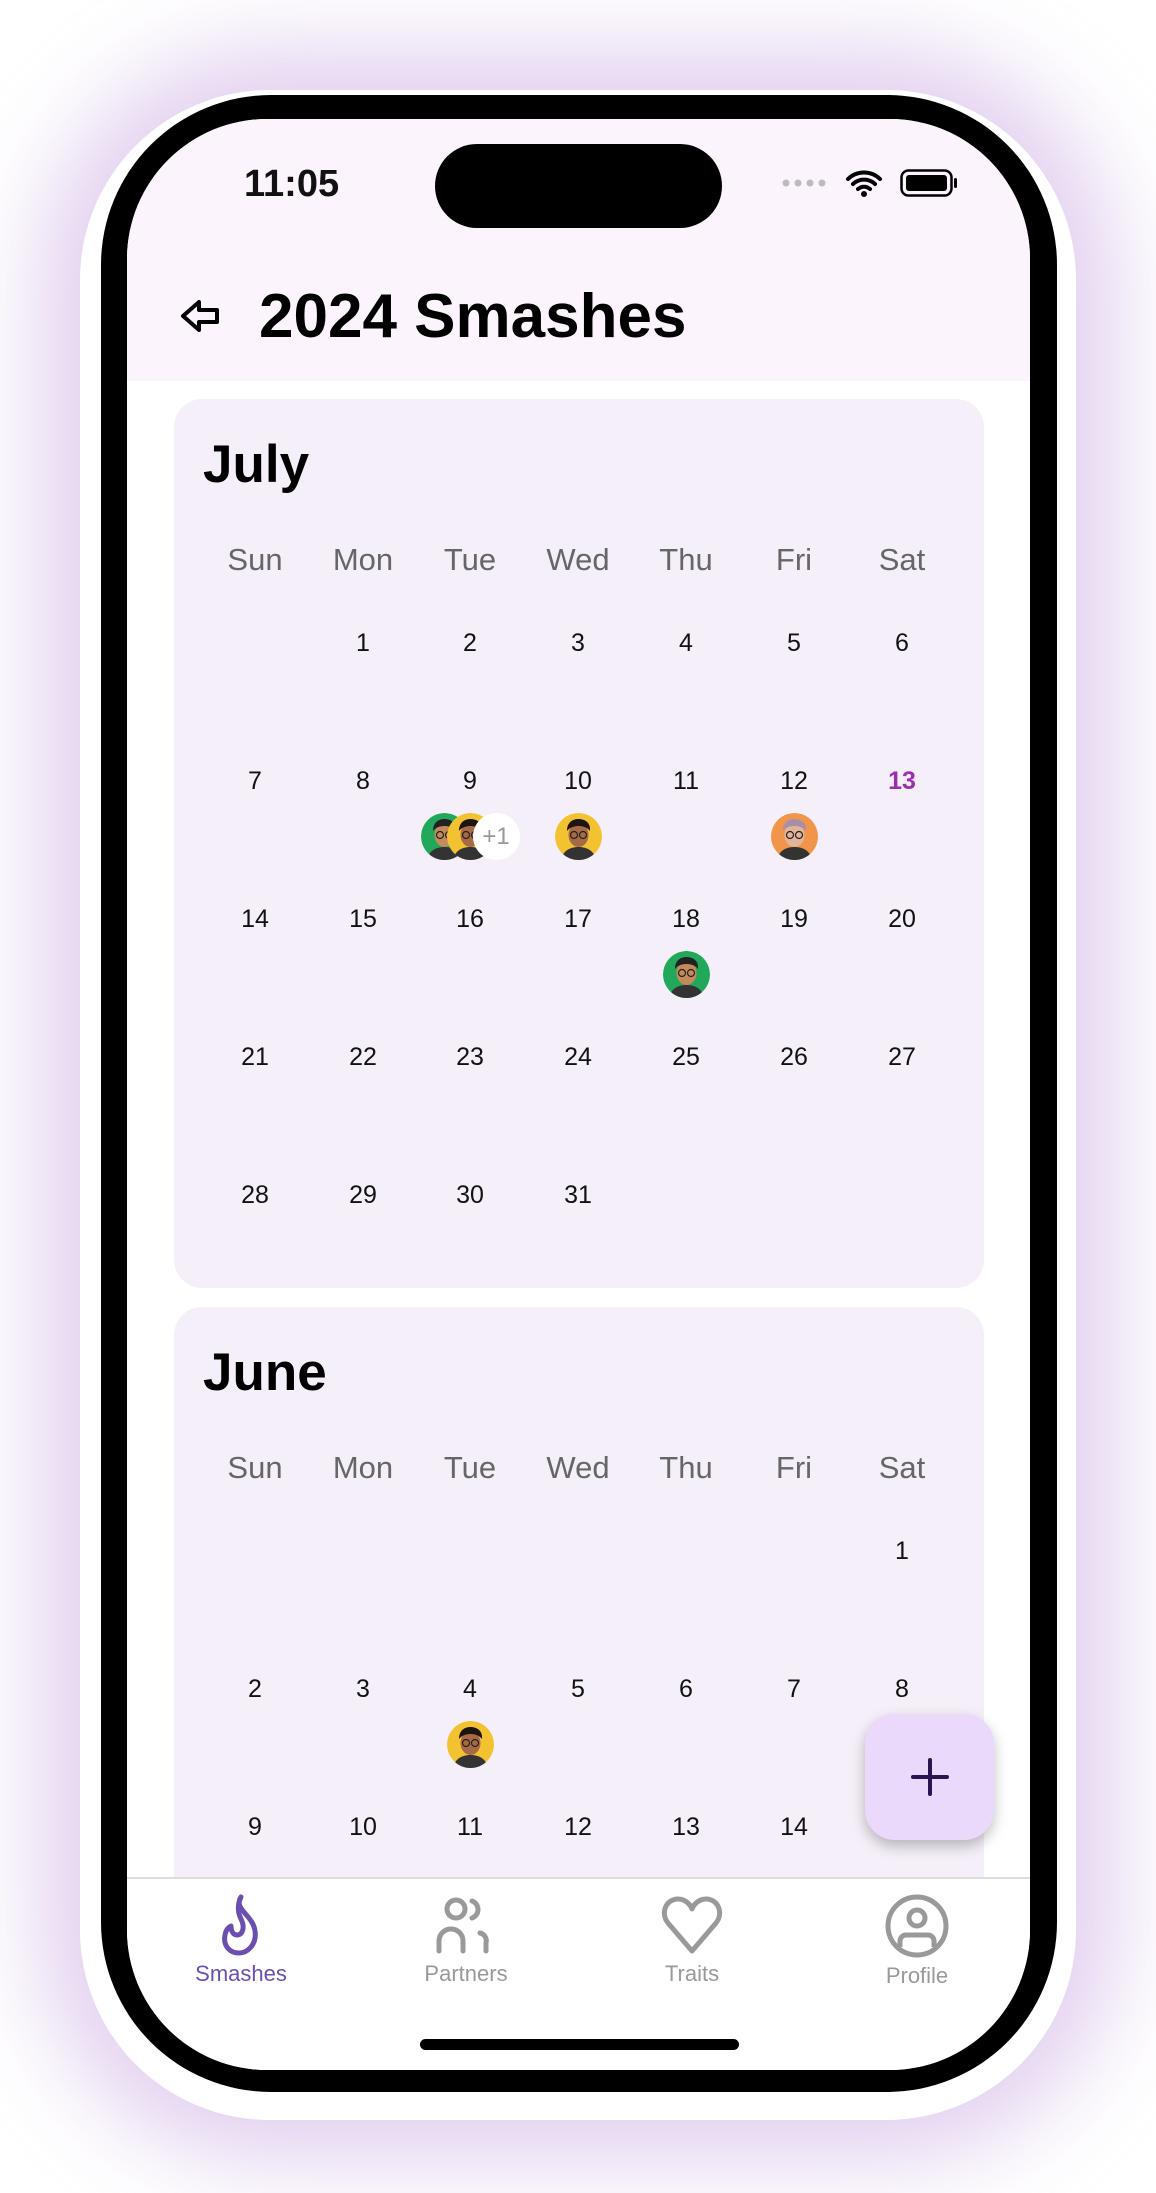 Image resolution: width=1156 pixels, height=2193 pixels. I want to click on calendar-day: 19, so click(794, 919).